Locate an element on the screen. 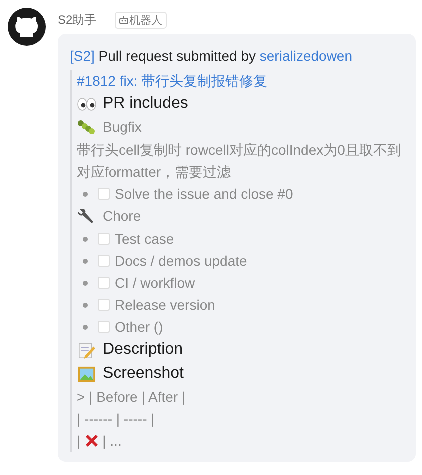  section-heading: PR includes is located at coordinates (145, 104).